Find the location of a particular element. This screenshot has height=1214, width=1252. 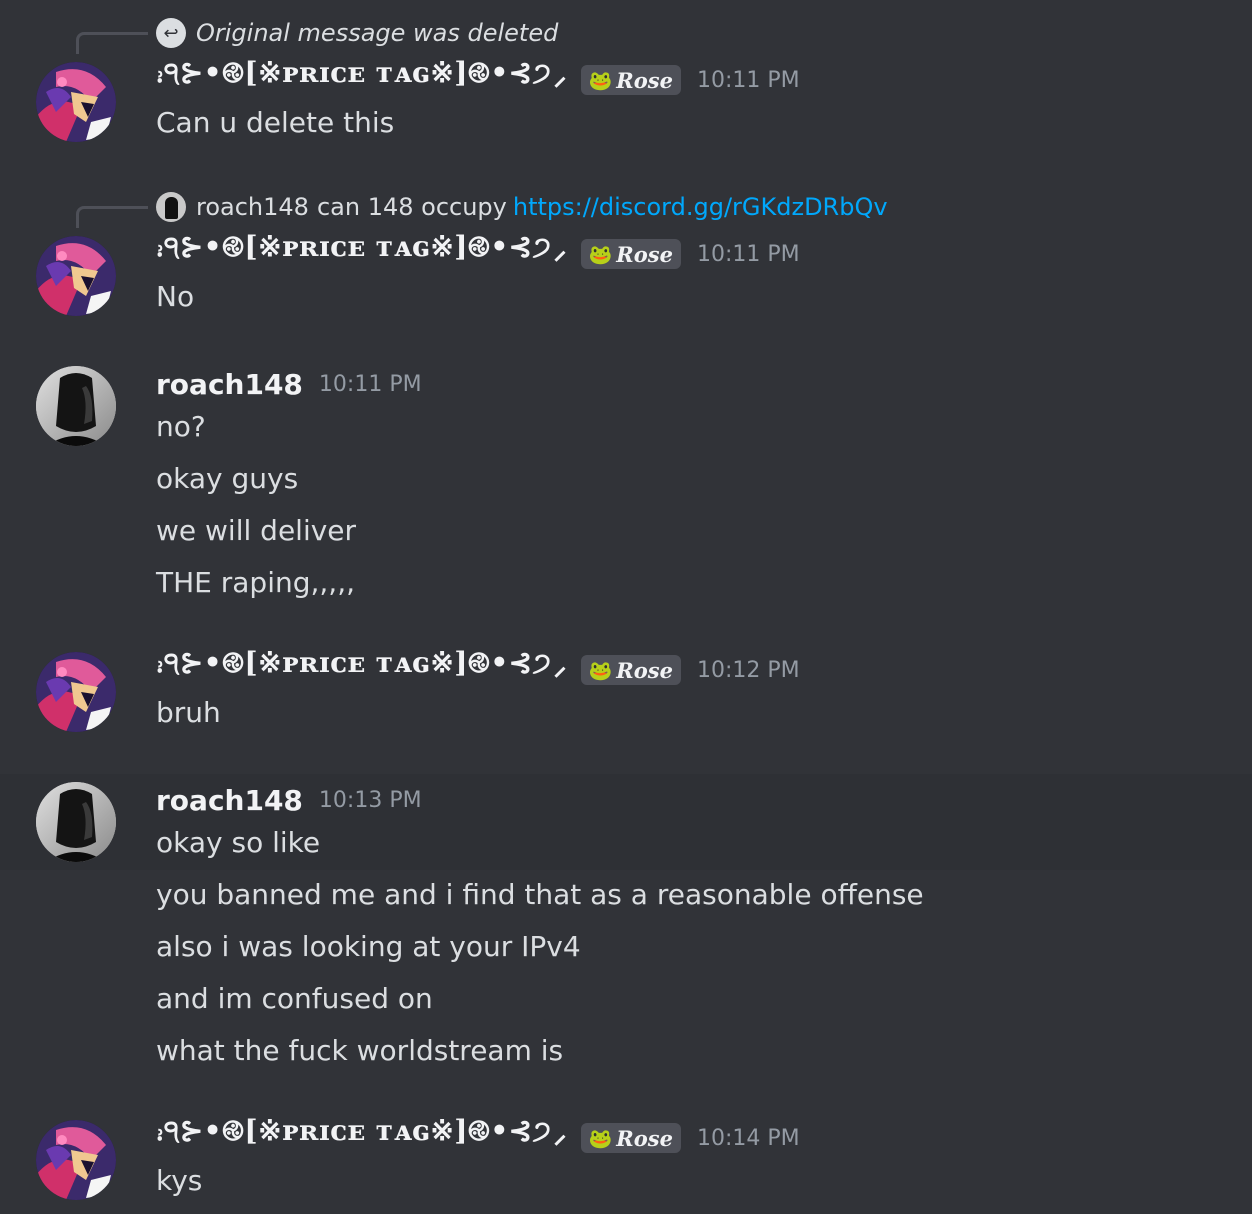

timestamp: 10:14 PM is located at coordinates (748, 1138).